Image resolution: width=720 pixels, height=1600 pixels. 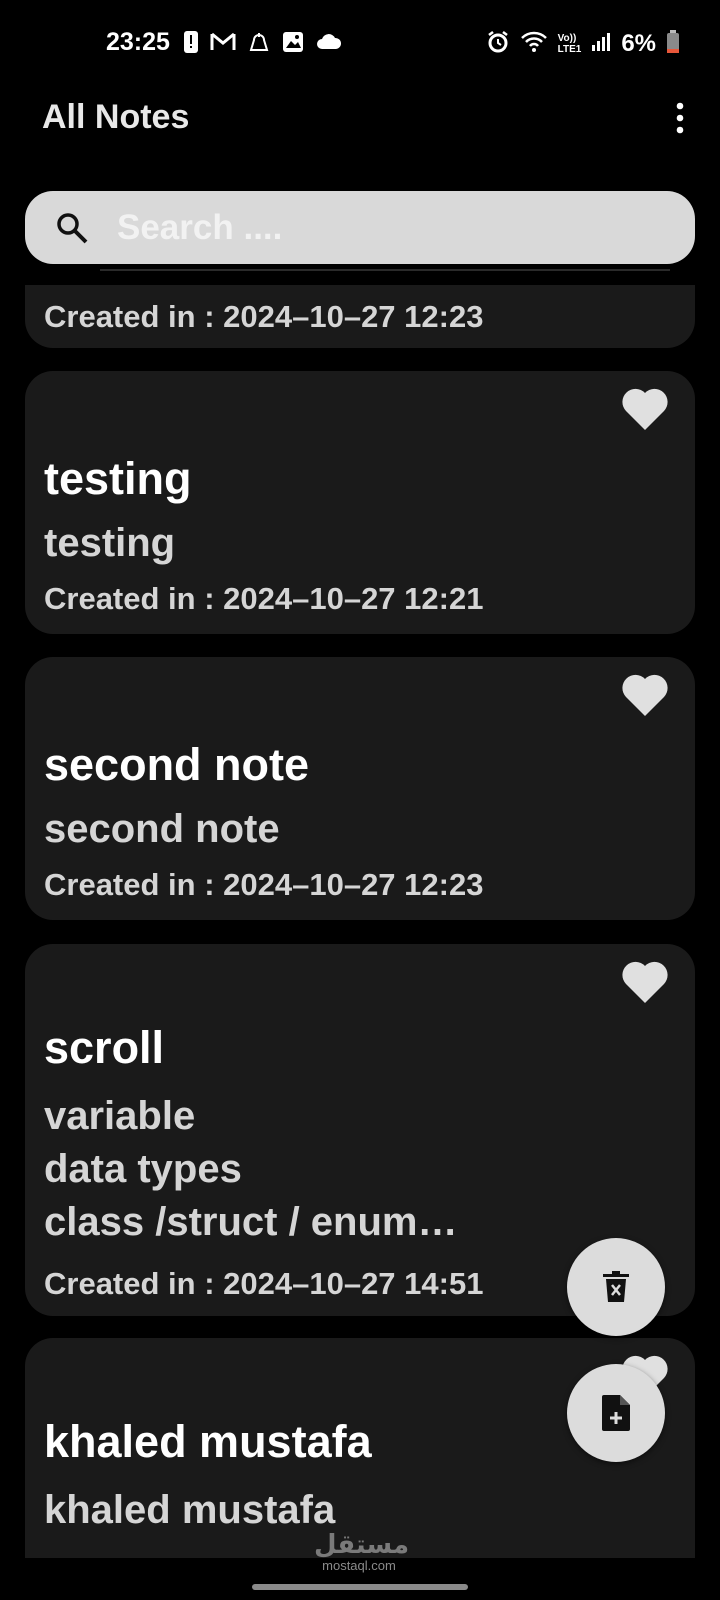 I want to click on search-bar, so click(x=360, y=227).